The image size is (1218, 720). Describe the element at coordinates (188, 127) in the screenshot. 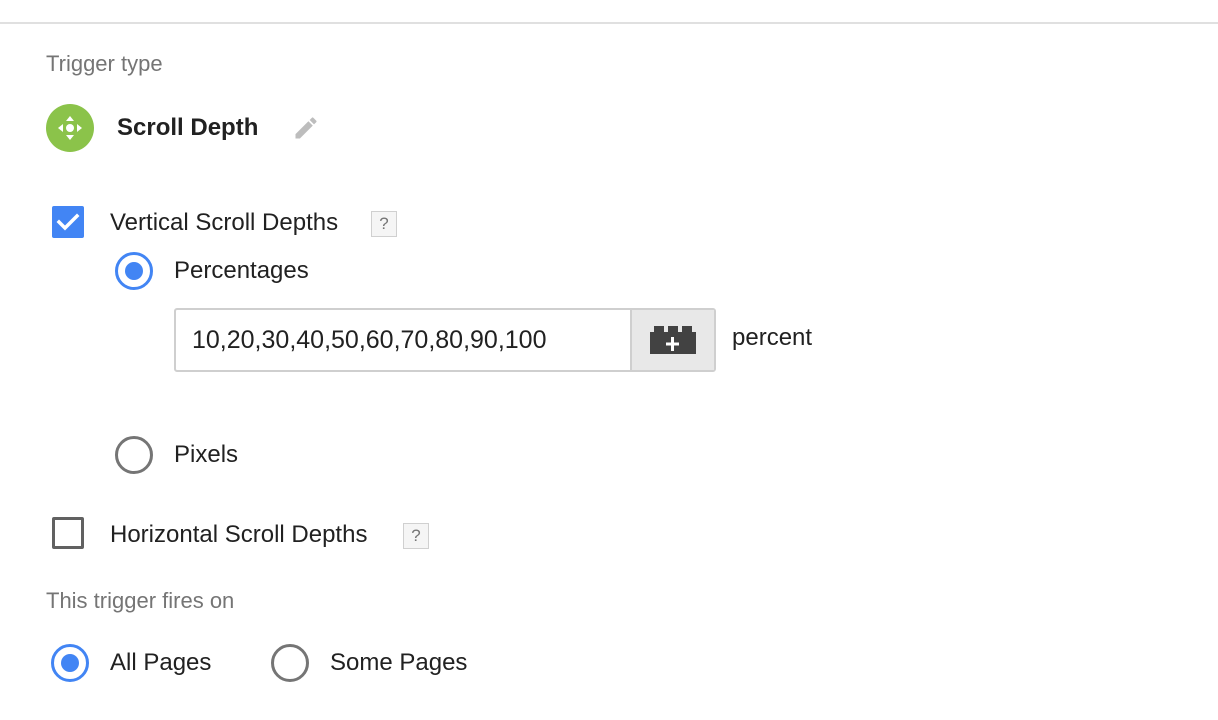

I see `trigger-type-name: Scroll Depth` at that location.